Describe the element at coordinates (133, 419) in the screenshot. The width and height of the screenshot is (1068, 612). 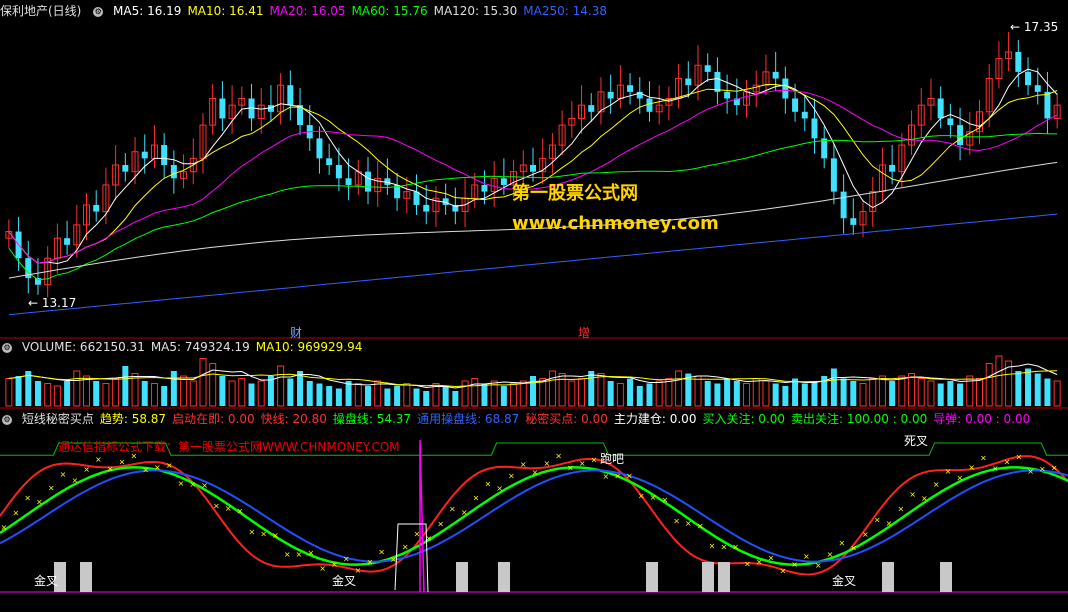
I see `indicator-legend-item-1: 趋势: 58.87` at that location.